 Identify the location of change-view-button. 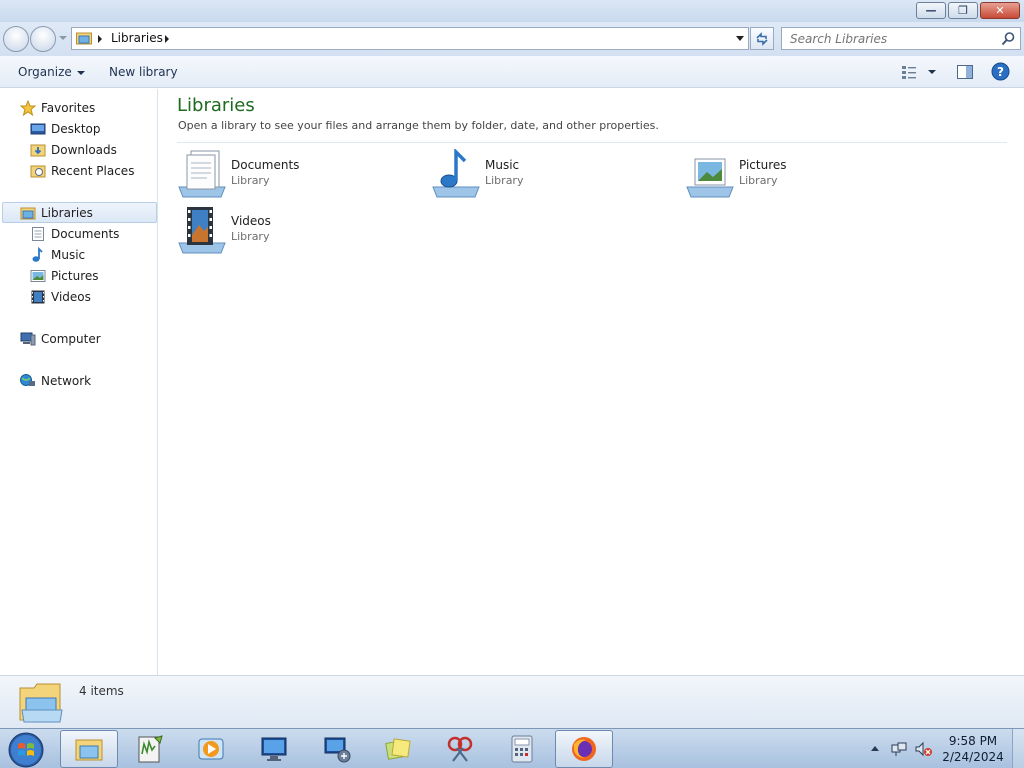
(920, 72).